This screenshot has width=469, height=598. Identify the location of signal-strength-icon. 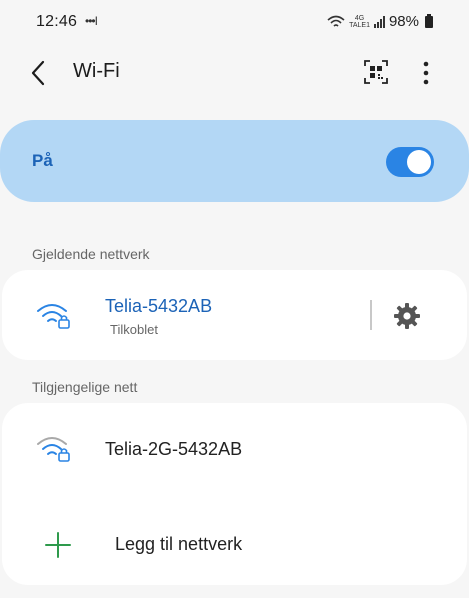
(379, 21).